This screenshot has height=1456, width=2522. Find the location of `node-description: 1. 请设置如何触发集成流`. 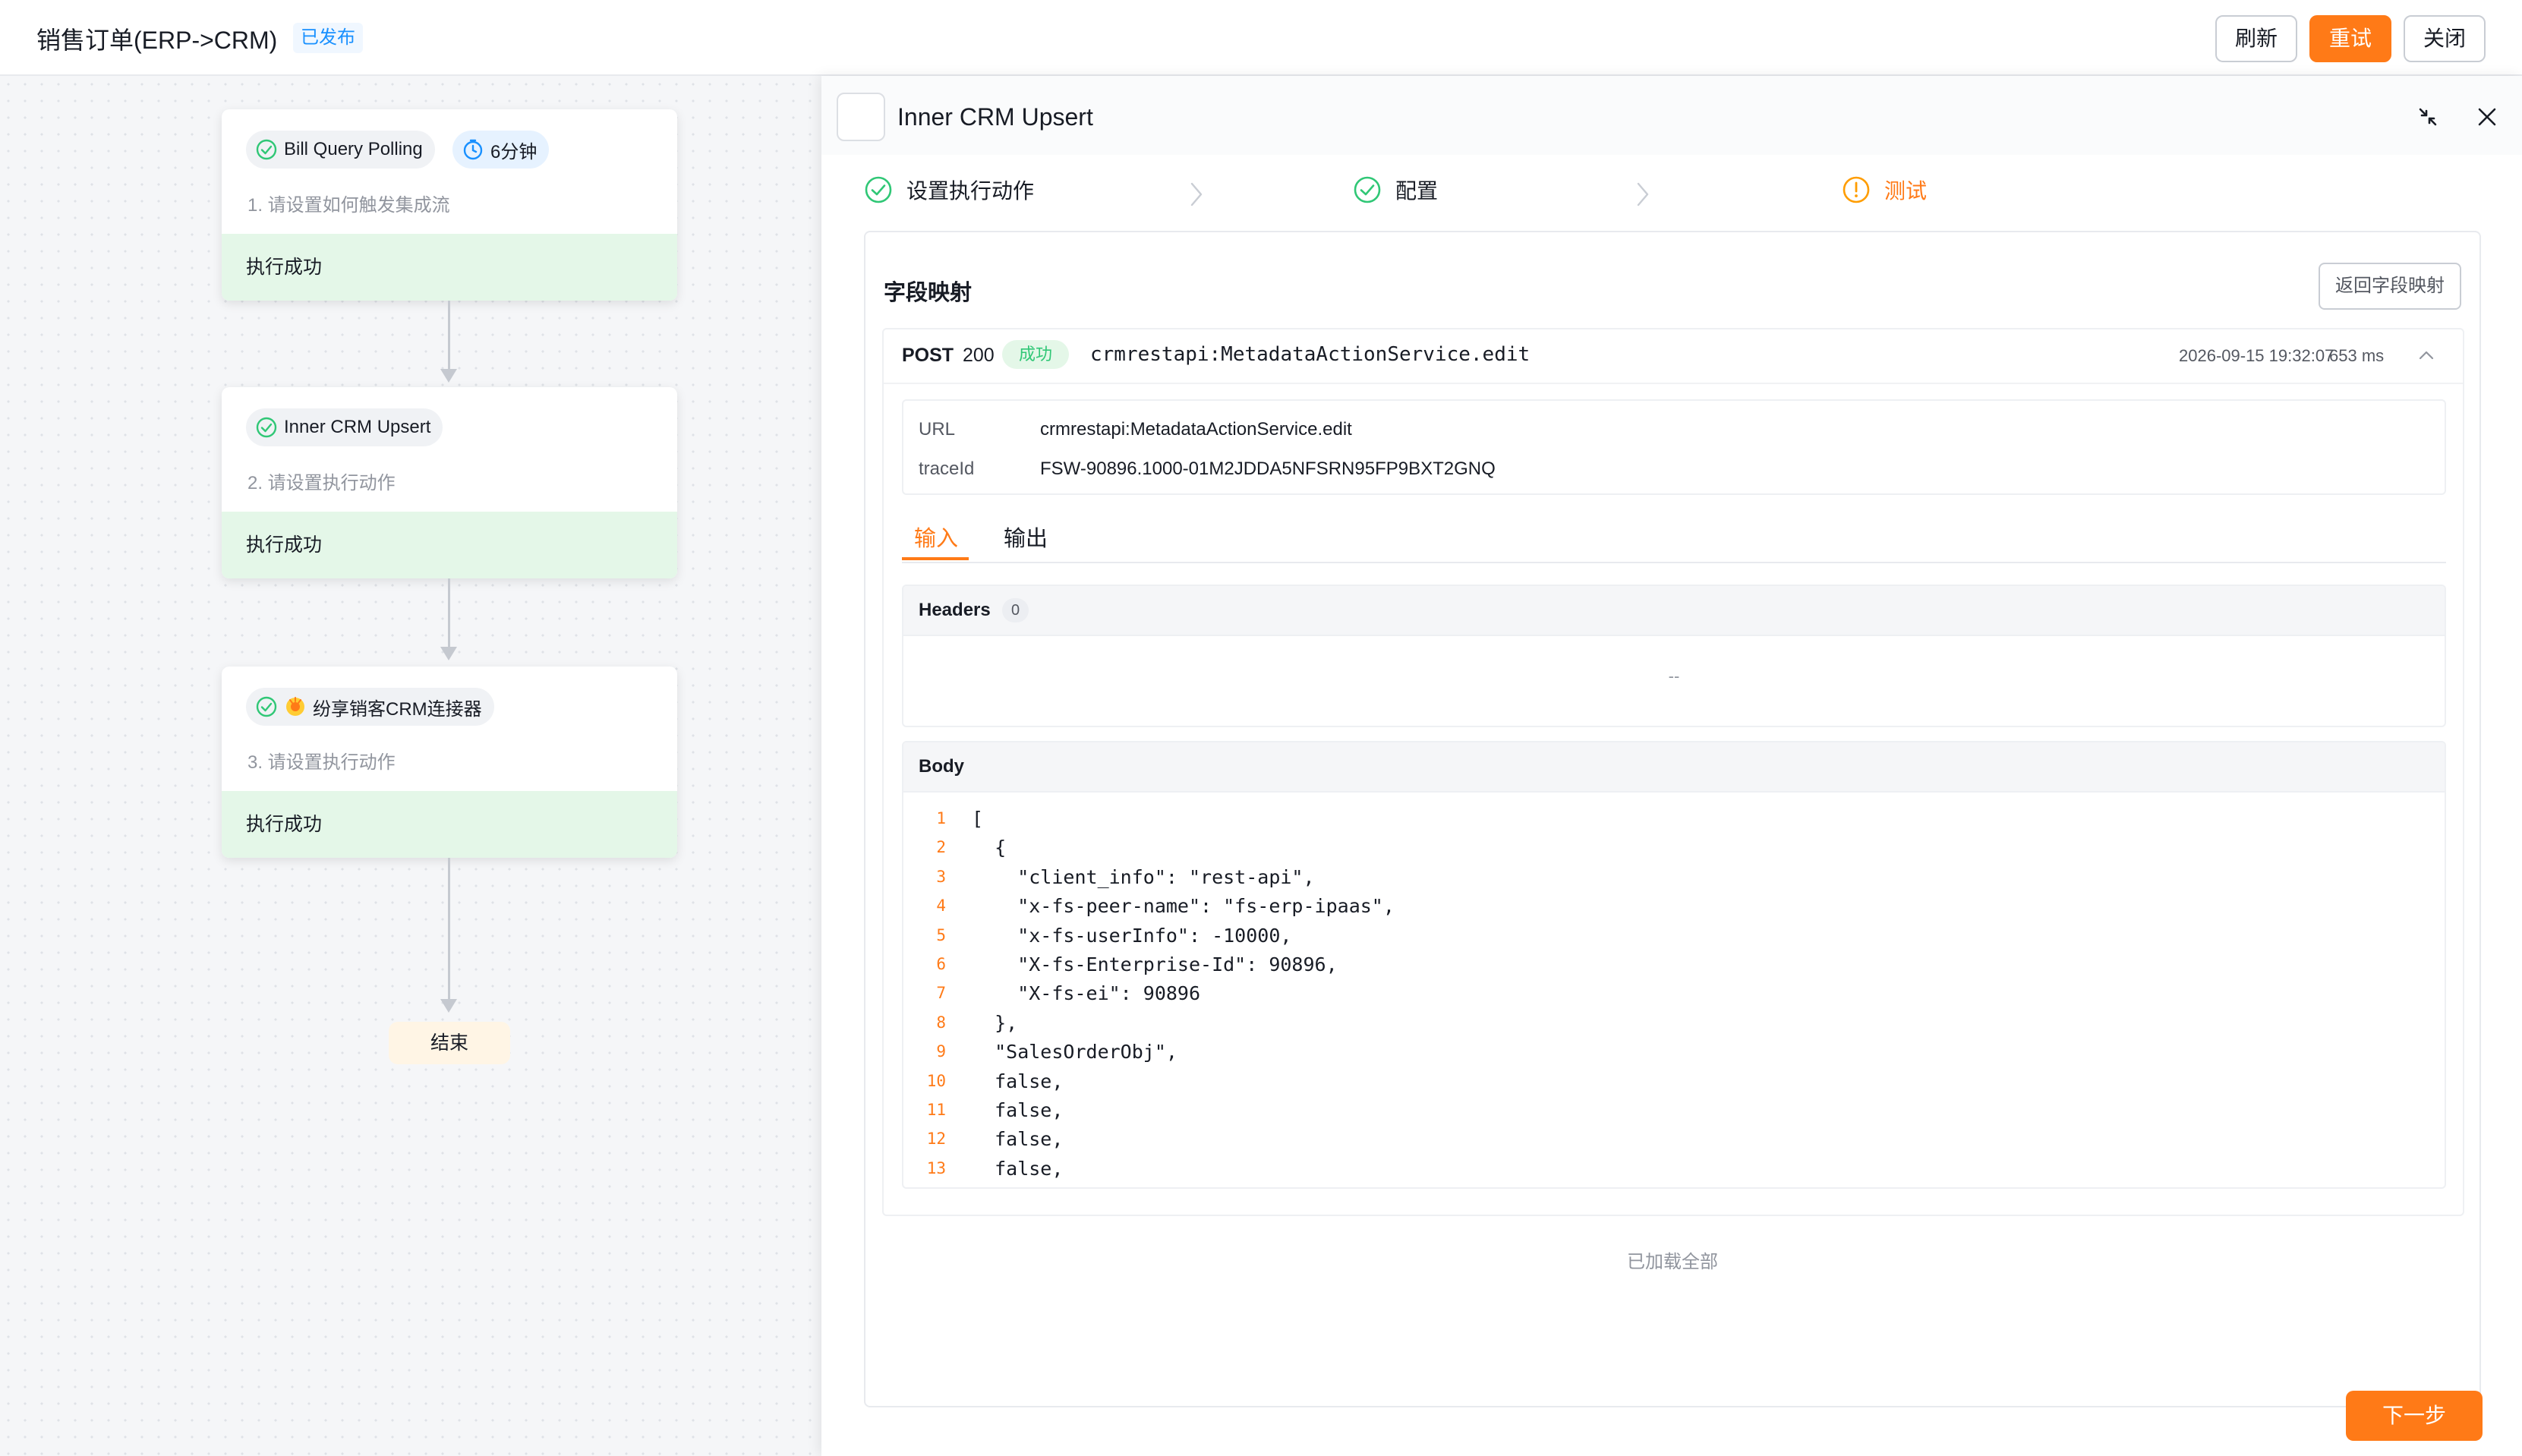

node-description: 1. 请设置如何触发集成流 is located at coordinates (348, 205).